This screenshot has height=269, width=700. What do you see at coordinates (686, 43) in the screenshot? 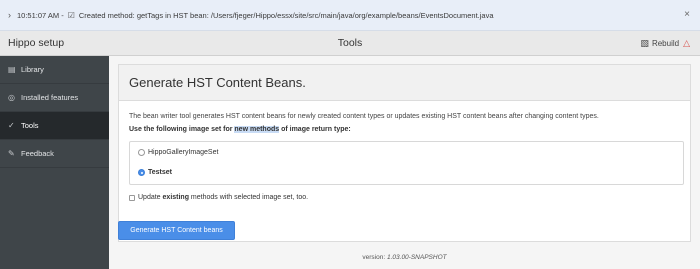
I see `bell-icon: △` at bounding box center [686, 43].